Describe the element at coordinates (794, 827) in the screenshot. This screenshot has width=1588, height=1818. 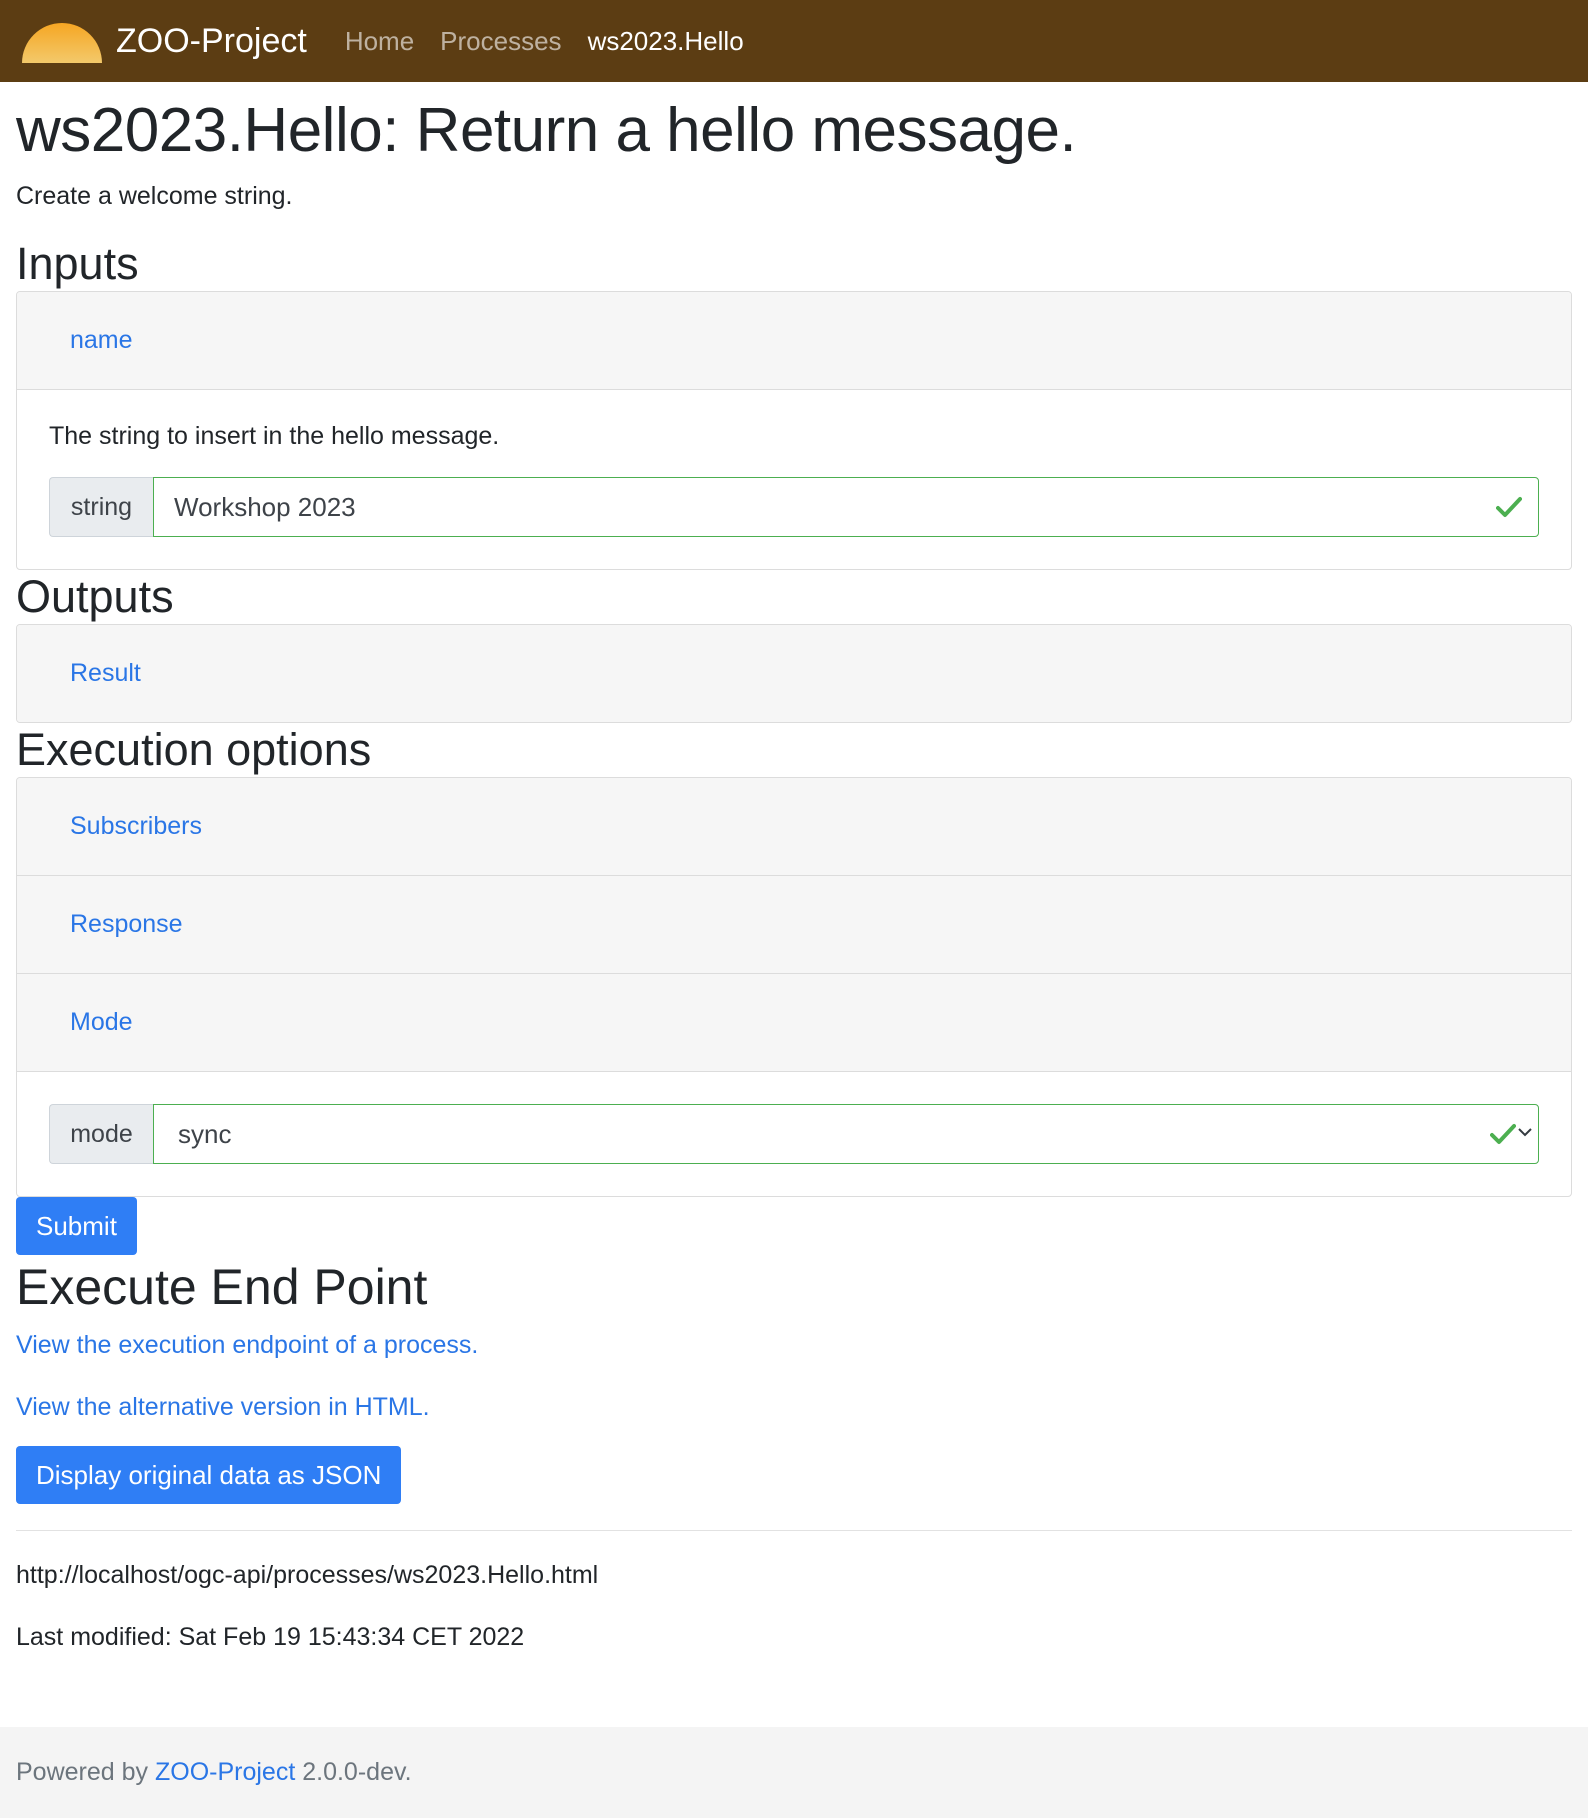
I see `accordion-item-subscribers: Subscribers` at that location.